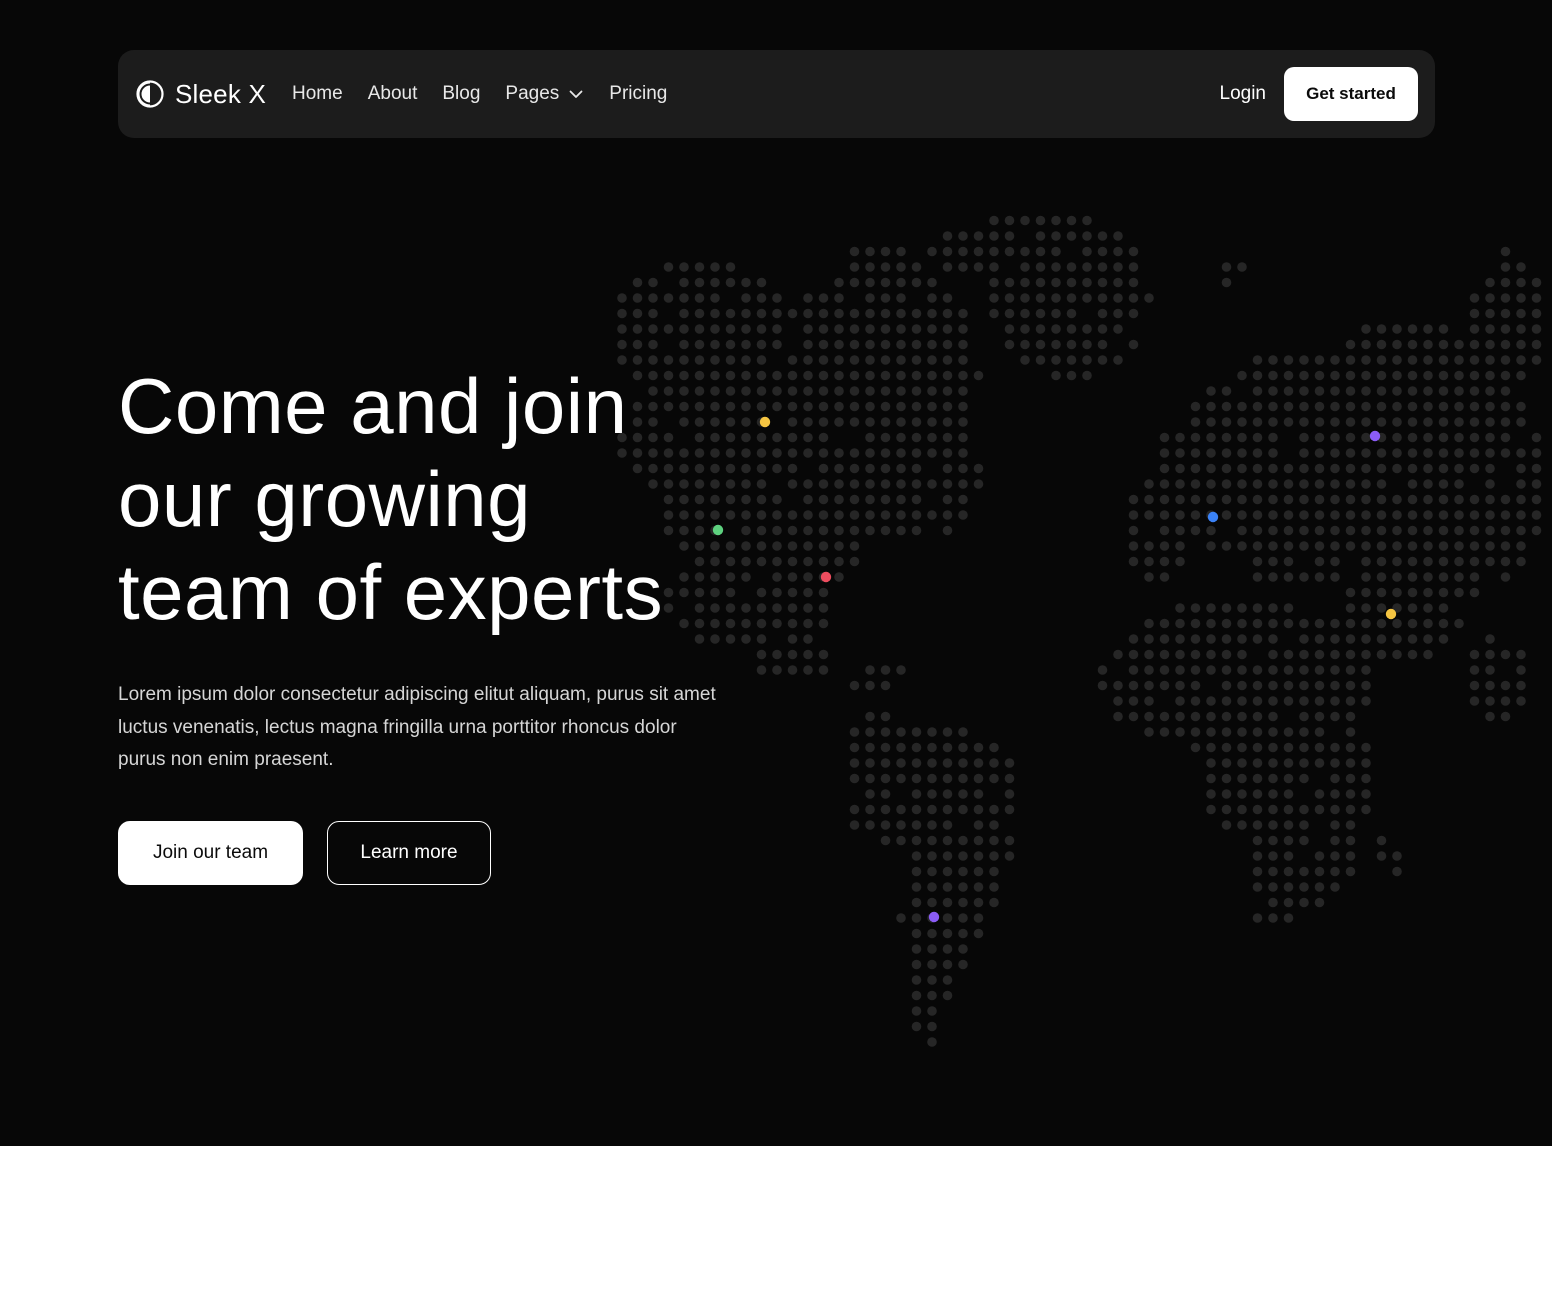  I want to click on get-started-button: Get started, so click(1351, 94).